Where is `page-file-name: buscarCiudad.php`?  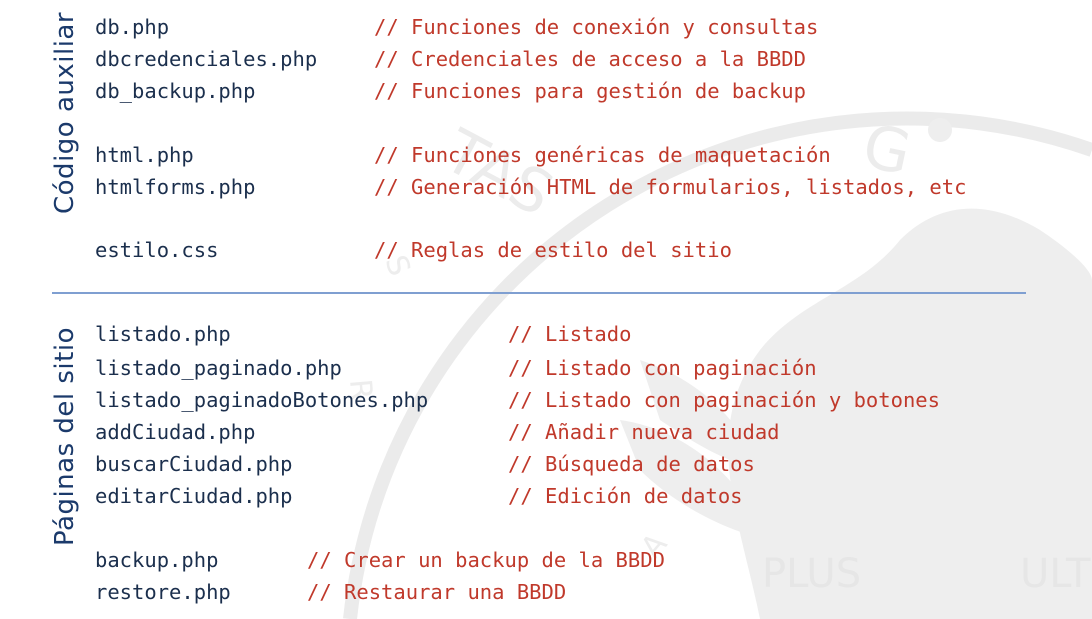 page-file-name: buscarCiudad.php is located at coordinates (194, 464).